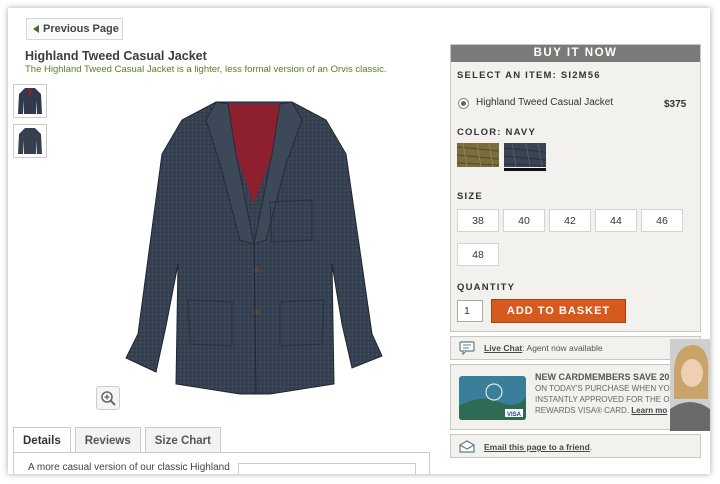  I want to click on email-friend-link: Email this page to a friend, so click(537, 447).